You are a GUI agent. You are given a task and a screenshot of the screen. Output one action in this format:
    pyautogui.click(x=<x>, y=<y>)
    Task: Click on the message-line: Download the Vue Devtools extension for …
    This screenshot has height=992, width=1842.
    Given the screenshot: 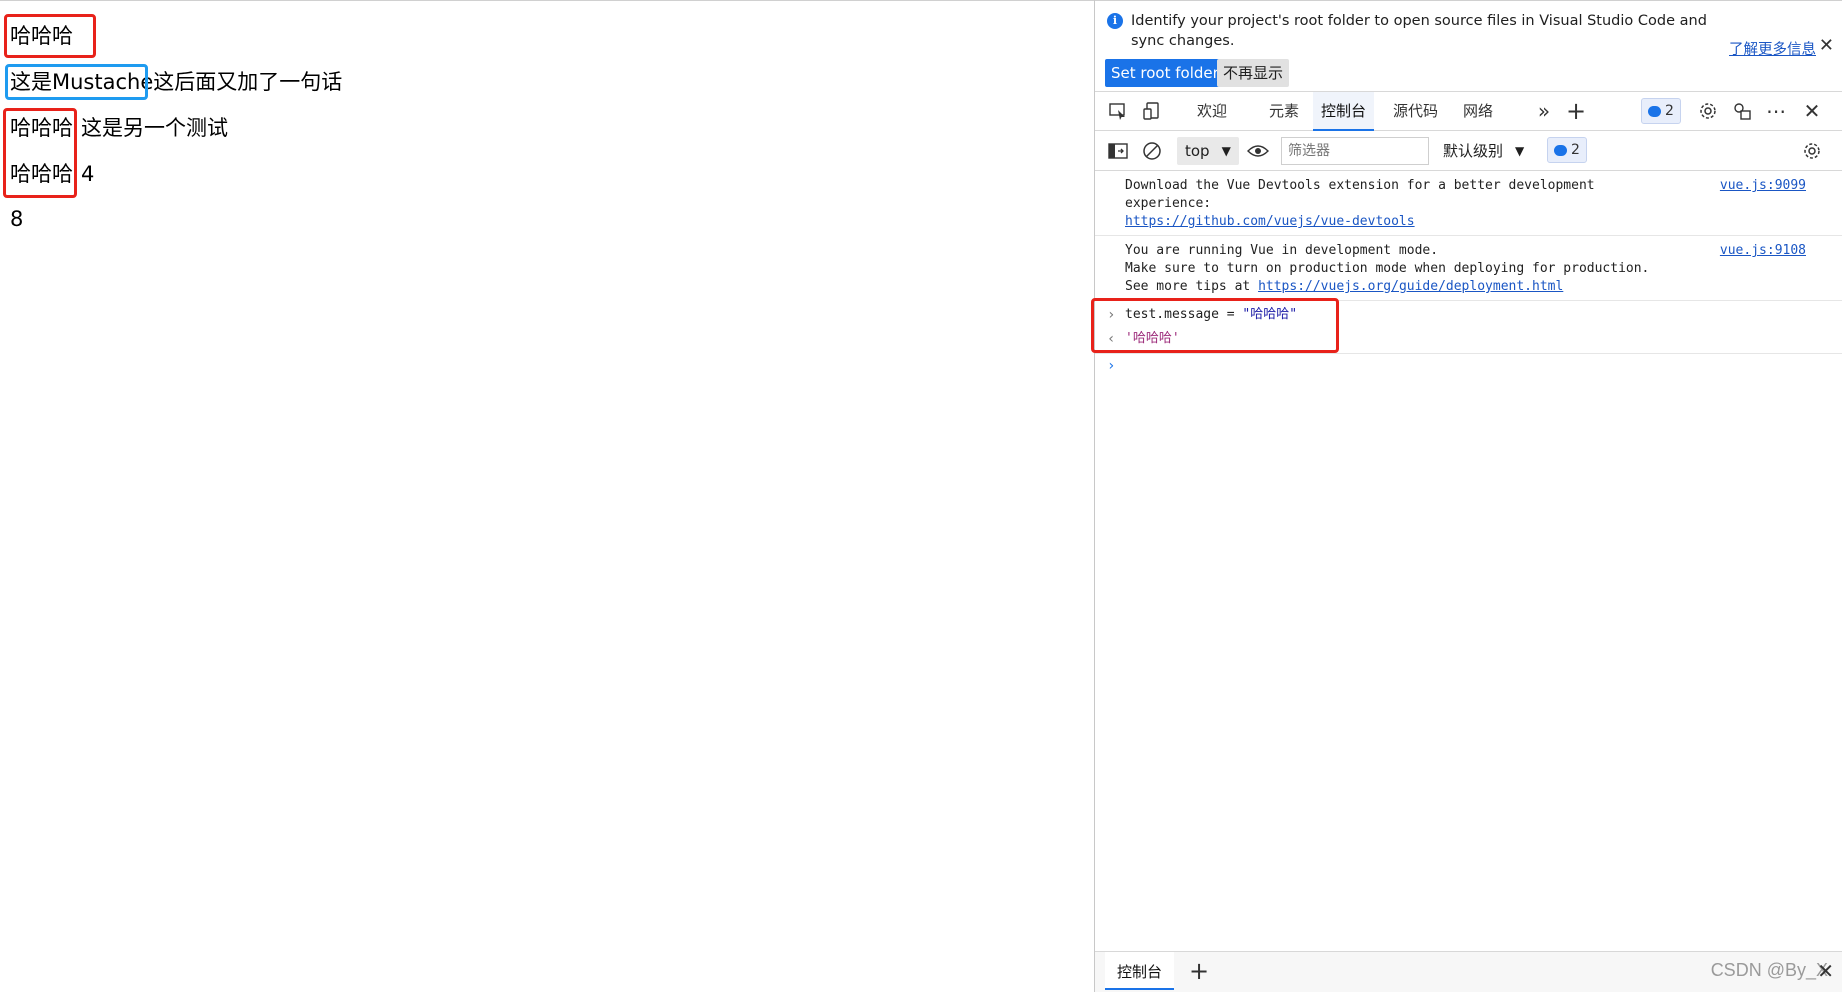 What is the action you would take?
    pyautogui.click(x=1360, y=185)
    